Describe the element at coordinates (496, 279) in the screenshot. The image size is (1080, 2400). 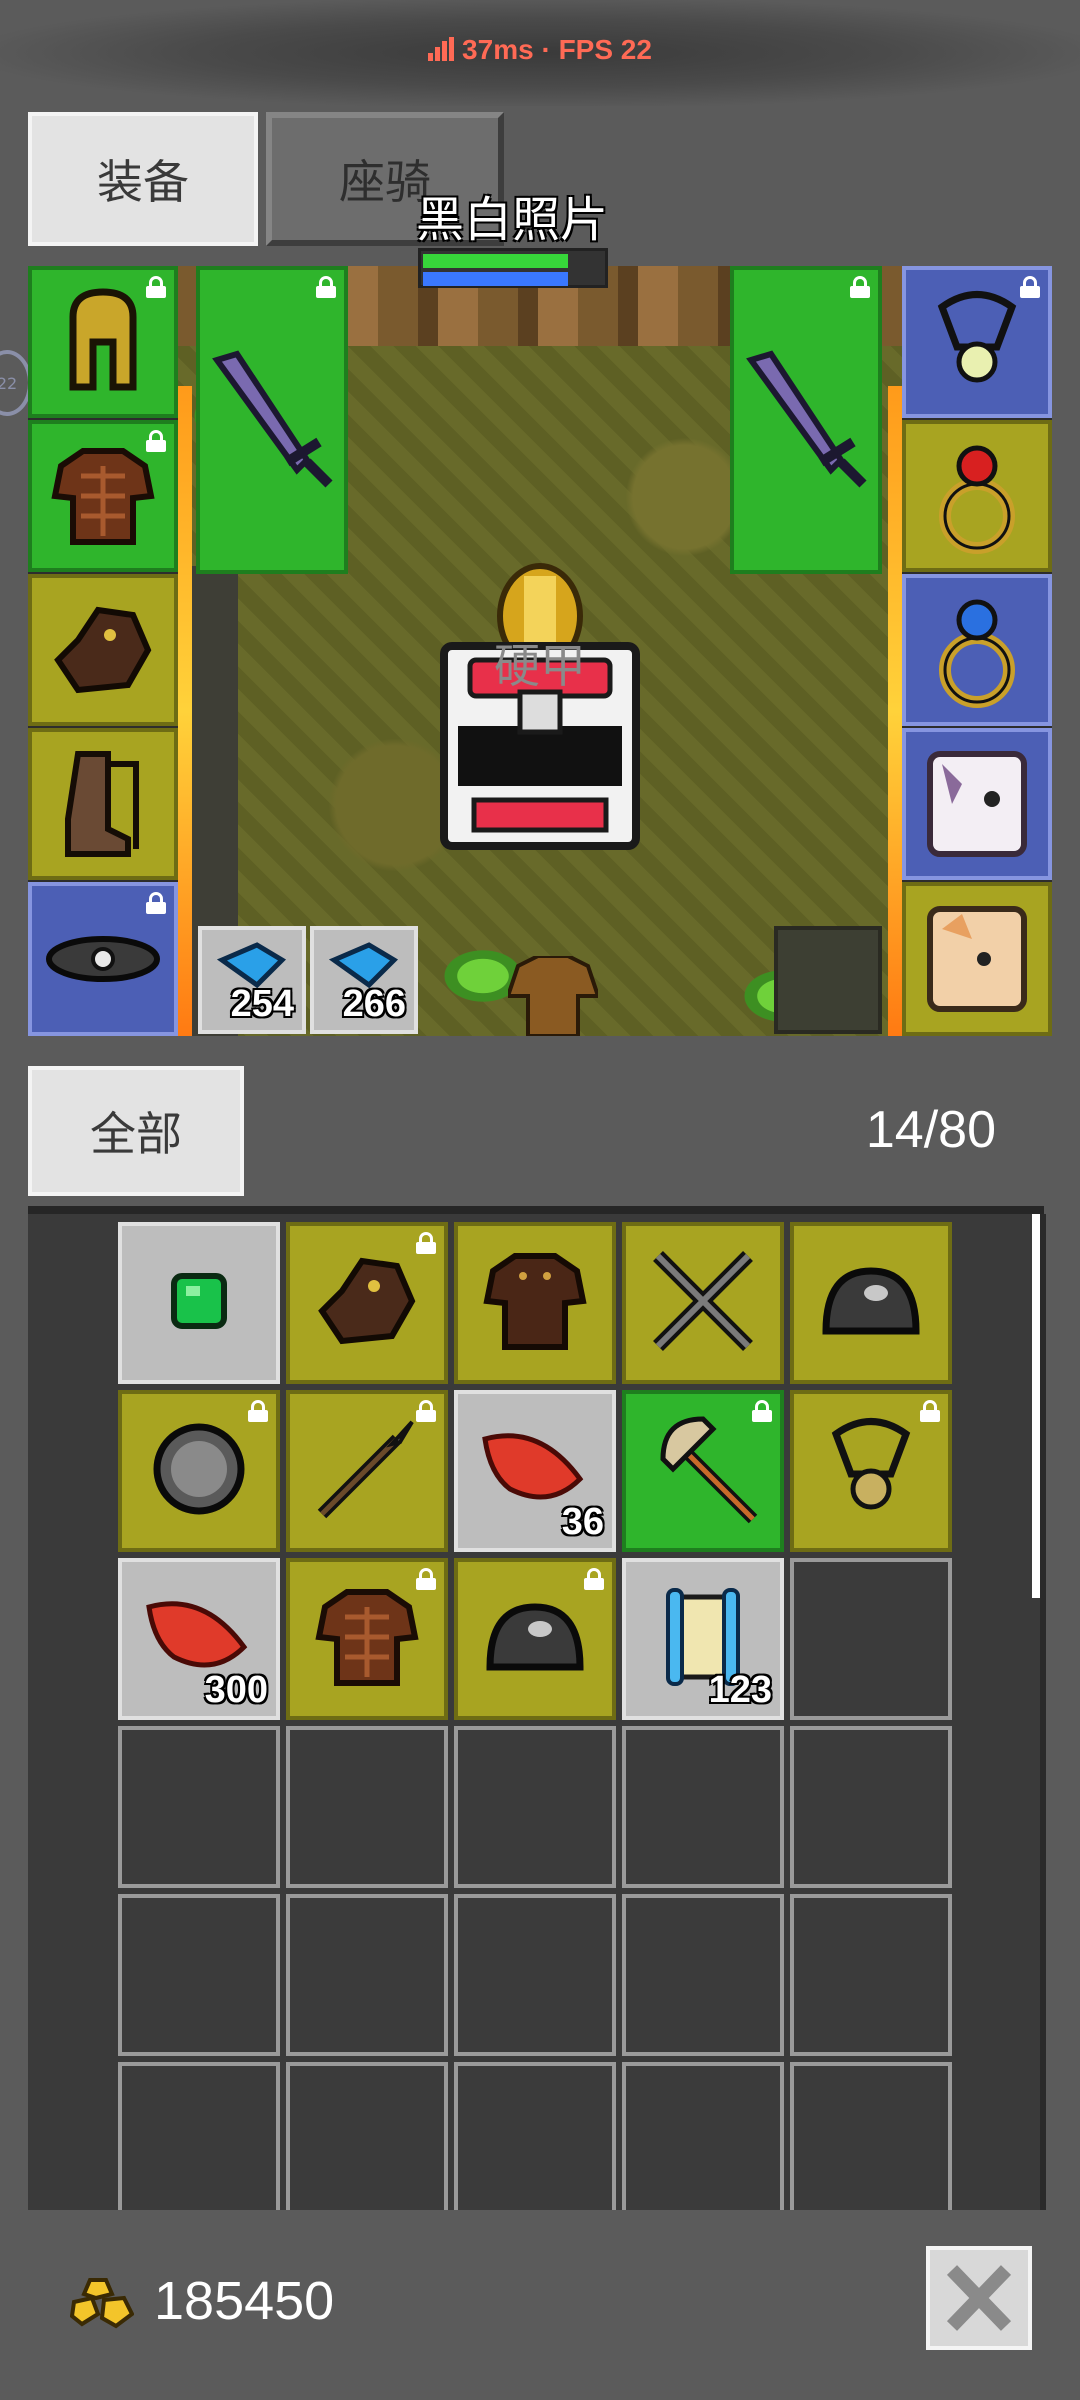
I see `mp-bar` at that location.